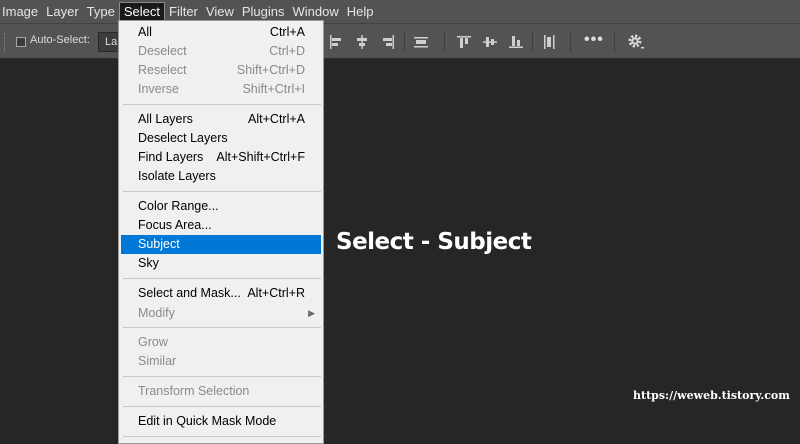  What do you see at coordinates (362, 42) in the screenshot?
I see `align-horizontal-centers-icon` at bounding box center [362, 42].